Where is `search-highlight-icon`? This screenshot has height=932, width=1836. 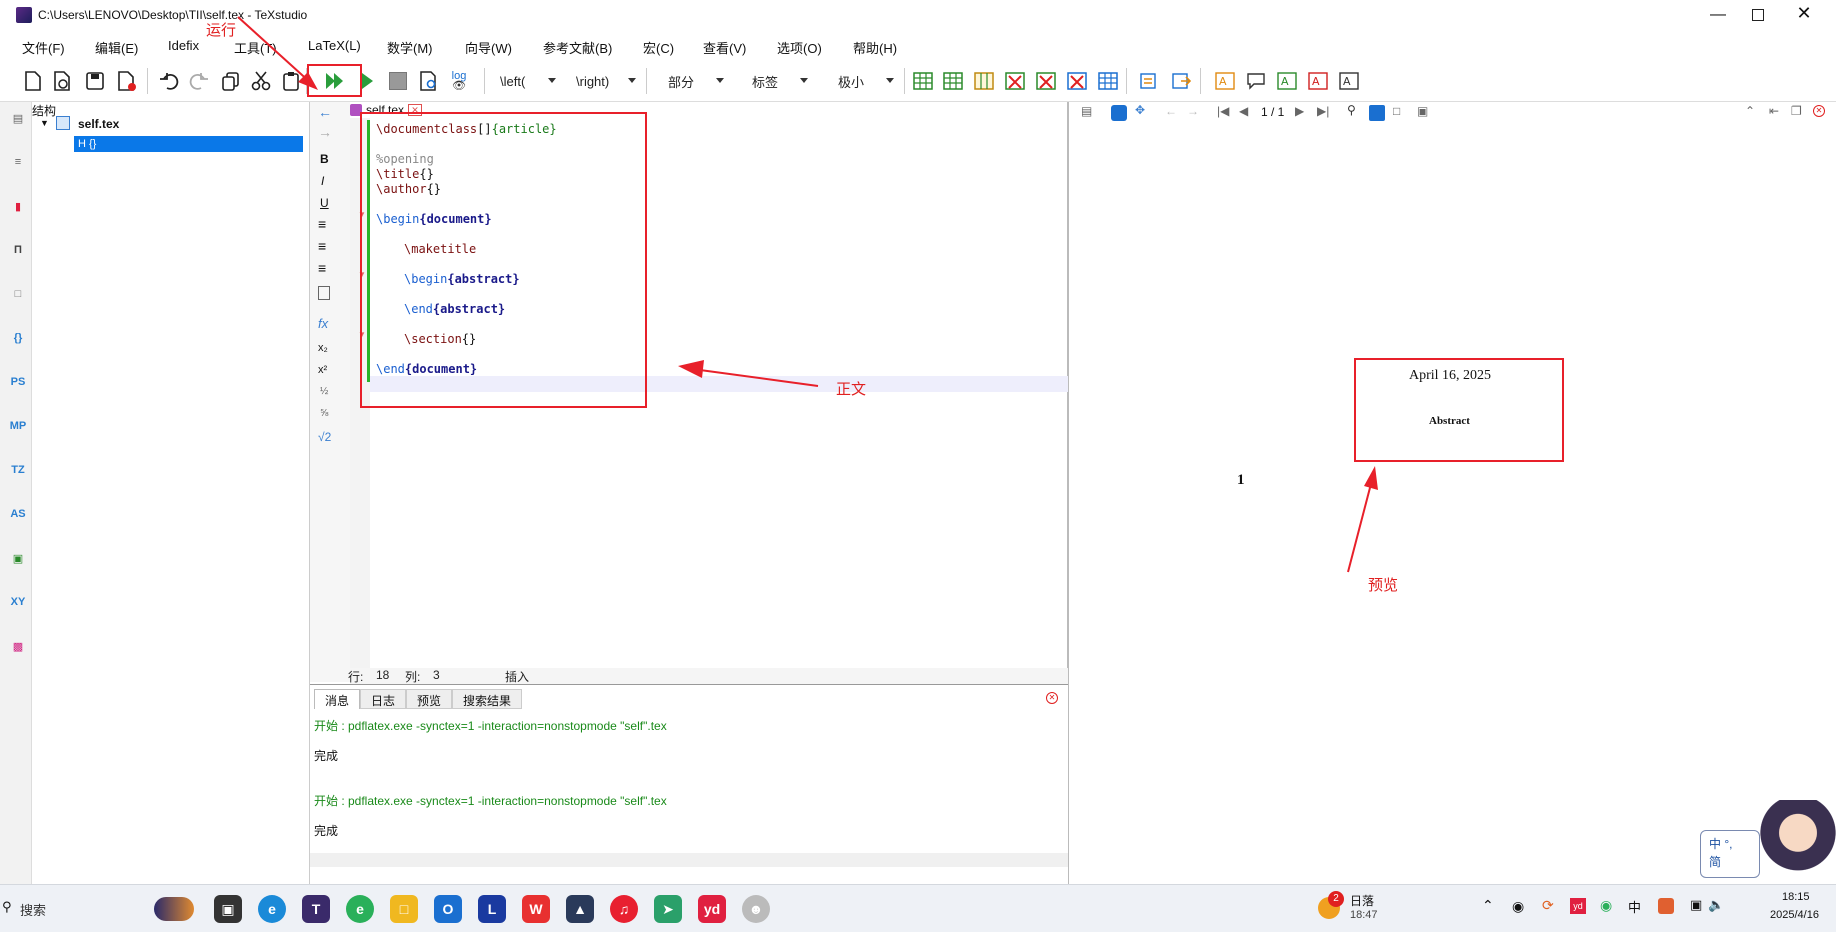
search-highlight-icon is located at coordinates (174, 909).